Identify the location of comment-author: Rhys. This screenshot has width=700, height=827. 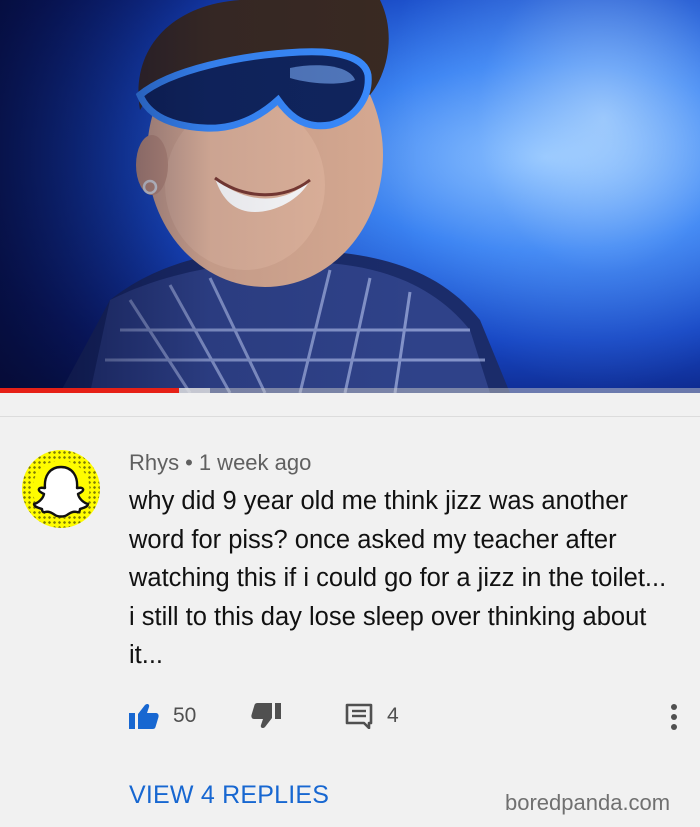
(154, 462).